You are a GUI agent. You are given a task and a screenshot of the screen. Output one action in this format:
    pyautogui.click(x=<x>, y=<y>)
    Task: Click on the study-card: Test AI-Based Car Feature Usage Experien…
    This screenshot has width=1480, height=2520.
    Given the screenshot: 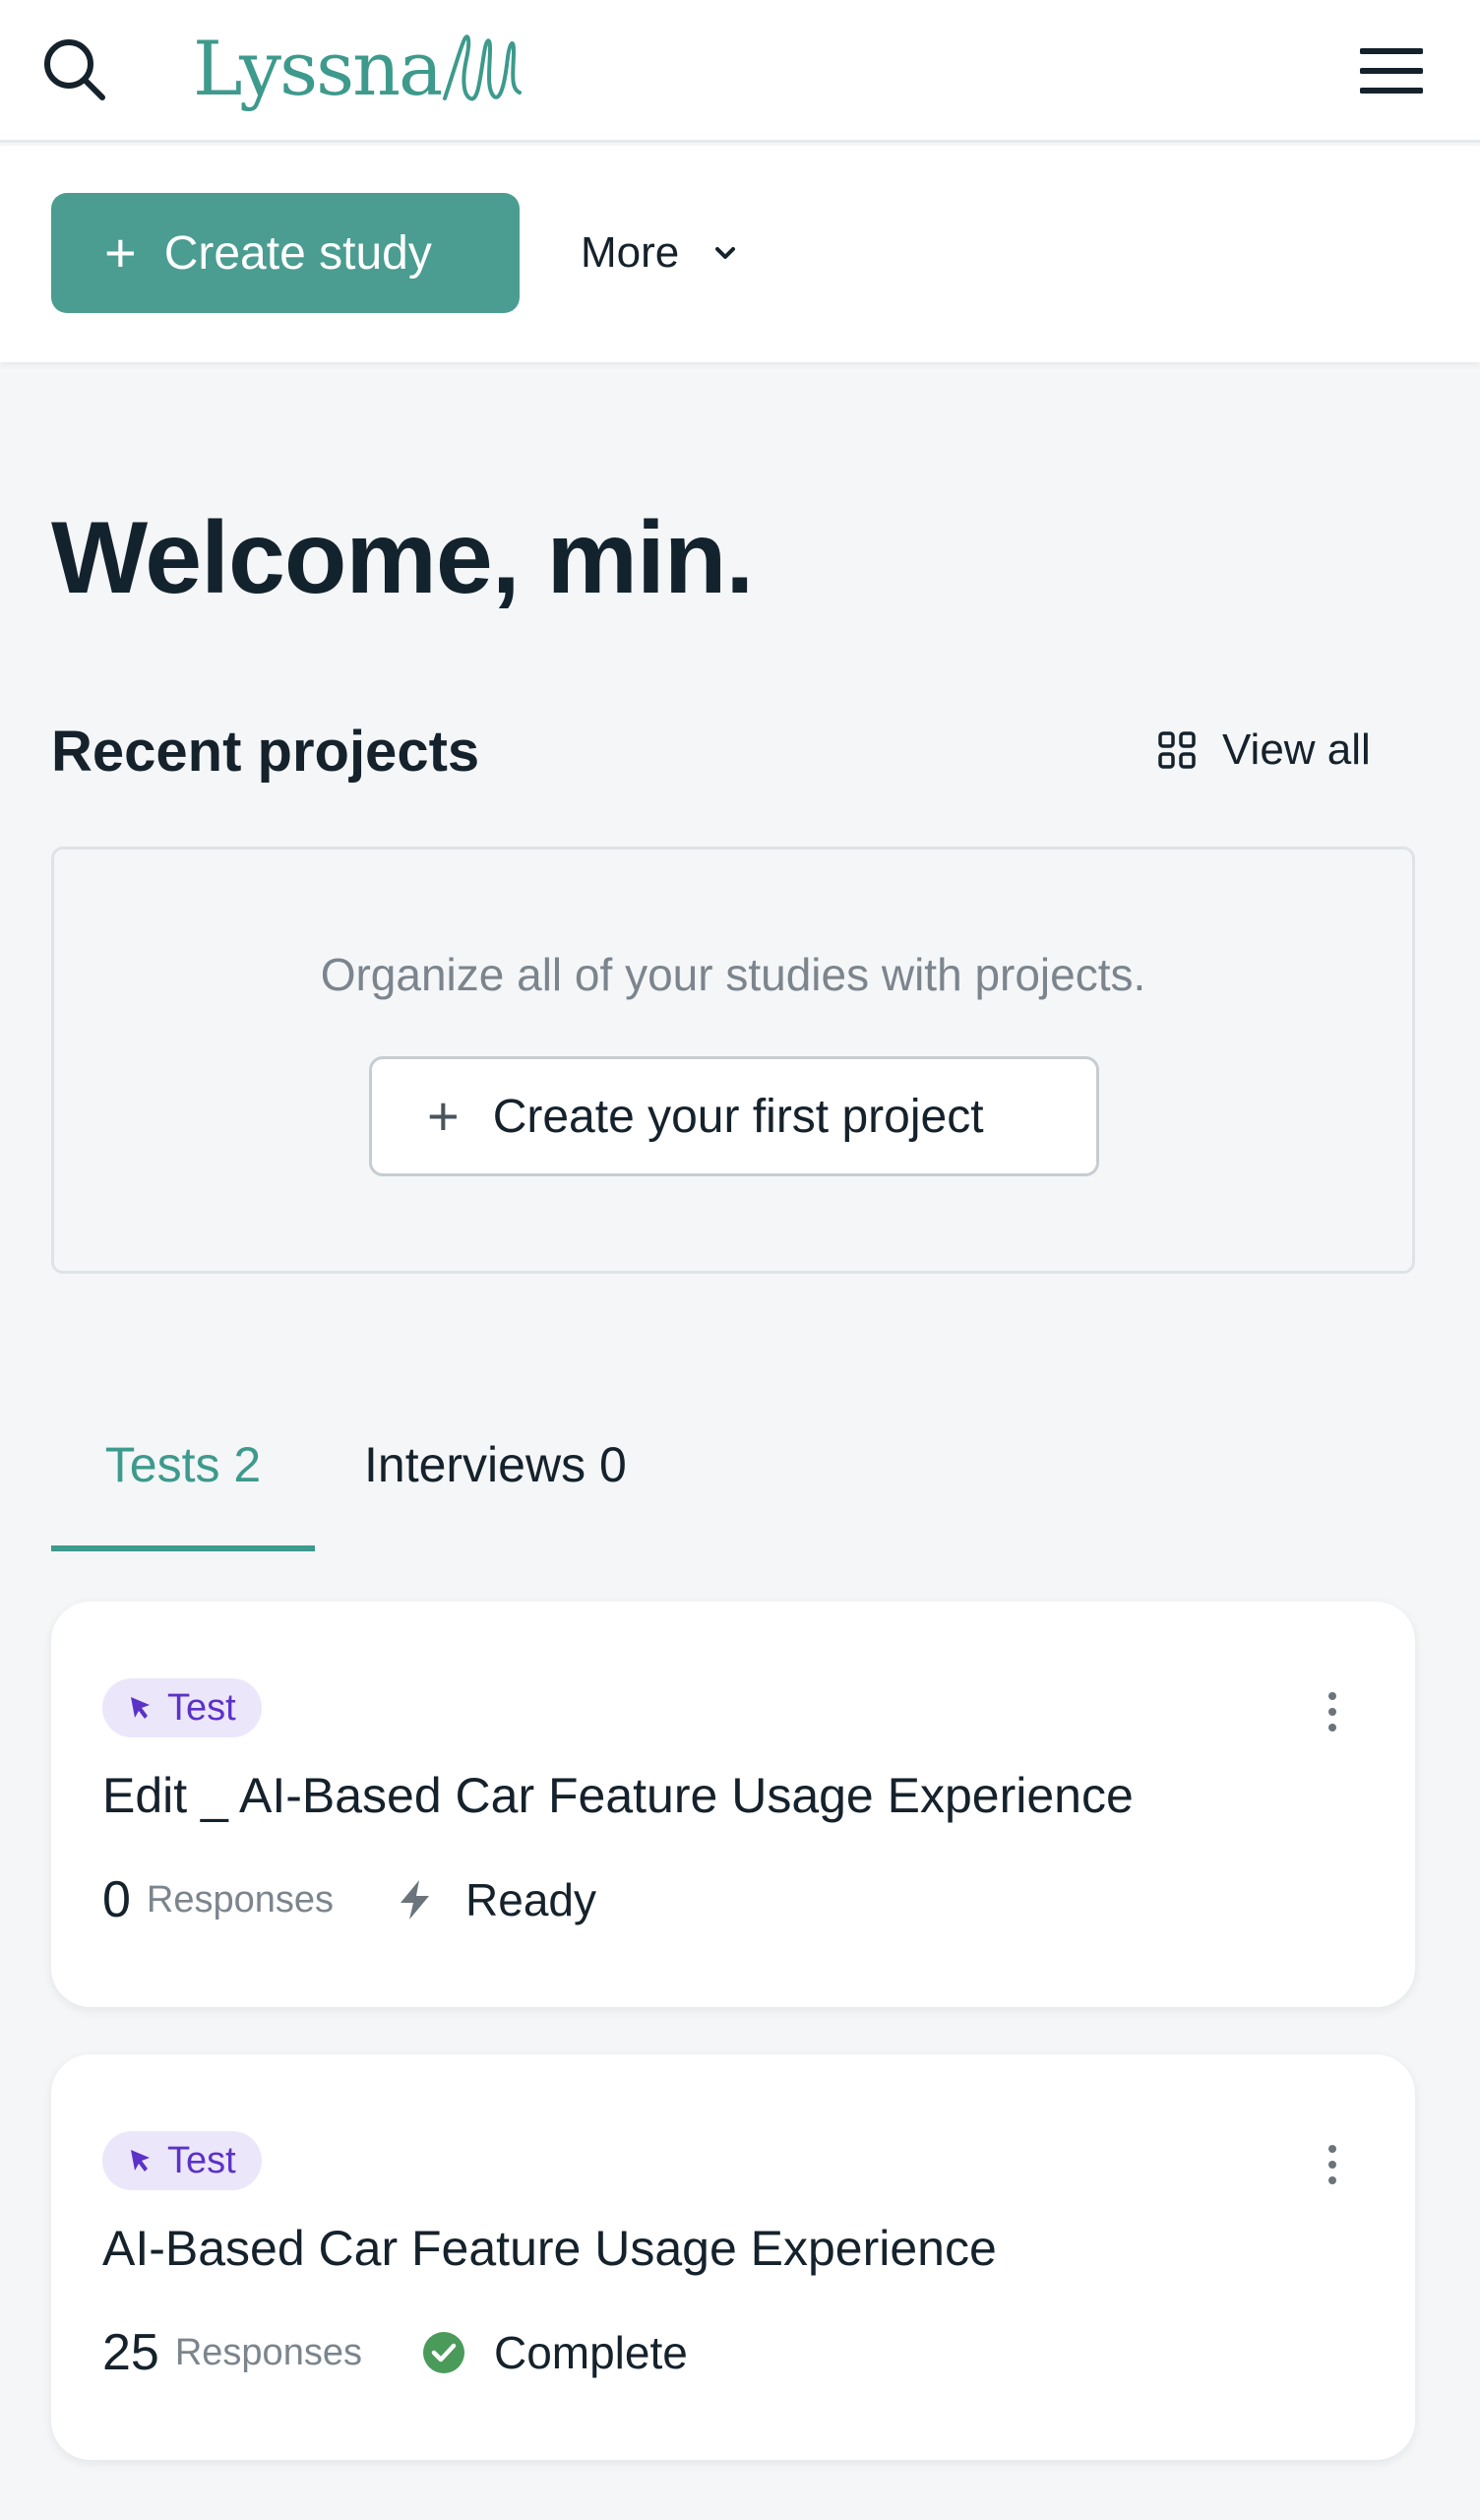 What is the action you would take?
    pyautogui.click(x=733, y=2257)
    